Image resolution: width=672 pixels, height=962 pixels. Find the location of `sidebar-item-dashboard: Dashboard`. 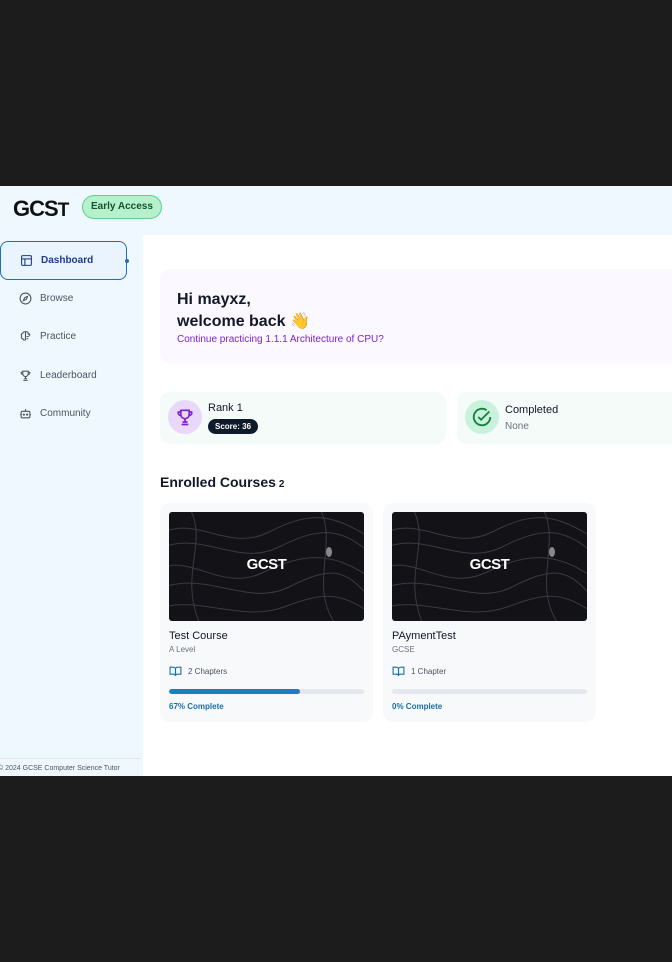

sidebar-item-dashboard: Dashboard is located at coordinates (64, 260).